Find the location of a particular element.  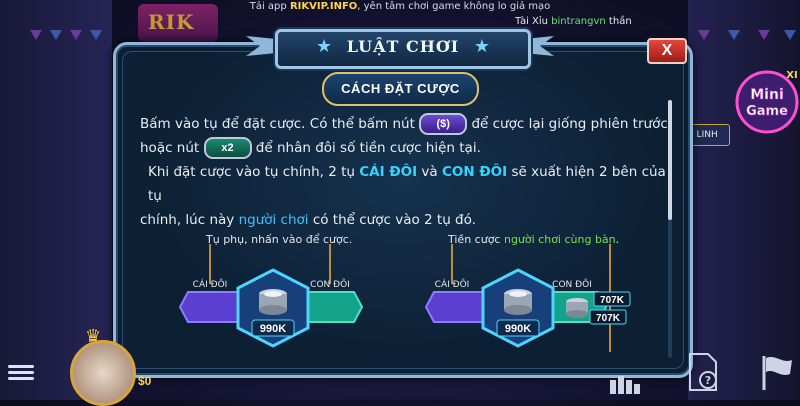

help-icon: ? is located at coordinates (703, 372).